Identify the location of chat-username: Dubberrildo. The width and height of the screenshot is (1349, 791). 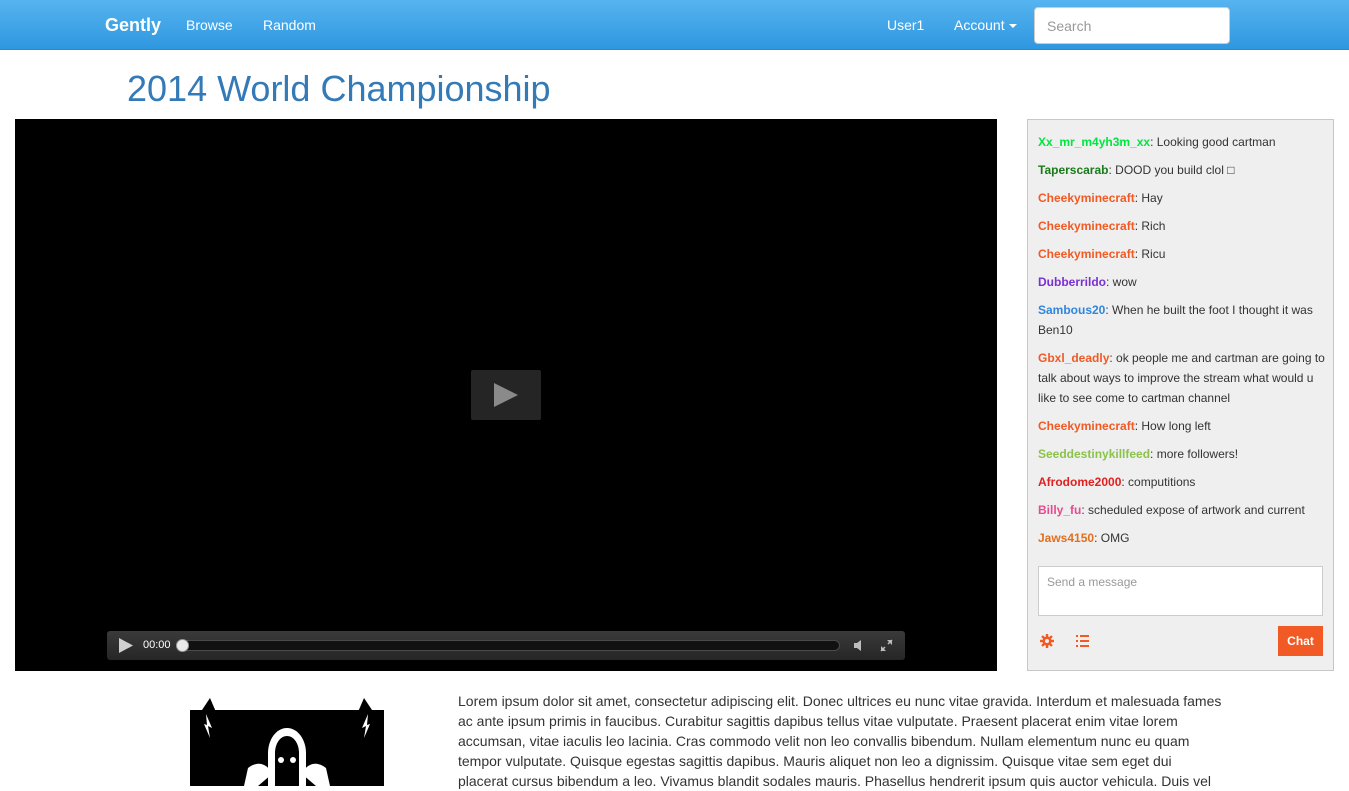
(1072, 282).